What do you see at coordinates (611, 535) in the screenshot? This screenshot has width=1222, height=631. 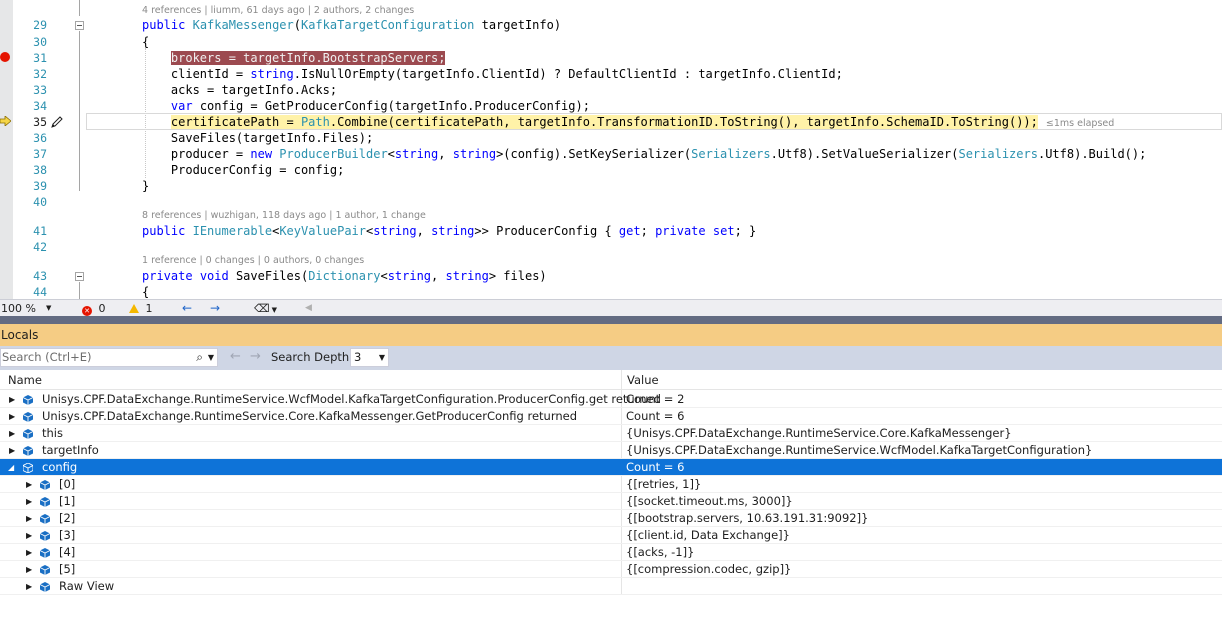 I see `table-row: ▶ [3] {[client.id, Data Exchange]}` at bounding box center [611, 535].